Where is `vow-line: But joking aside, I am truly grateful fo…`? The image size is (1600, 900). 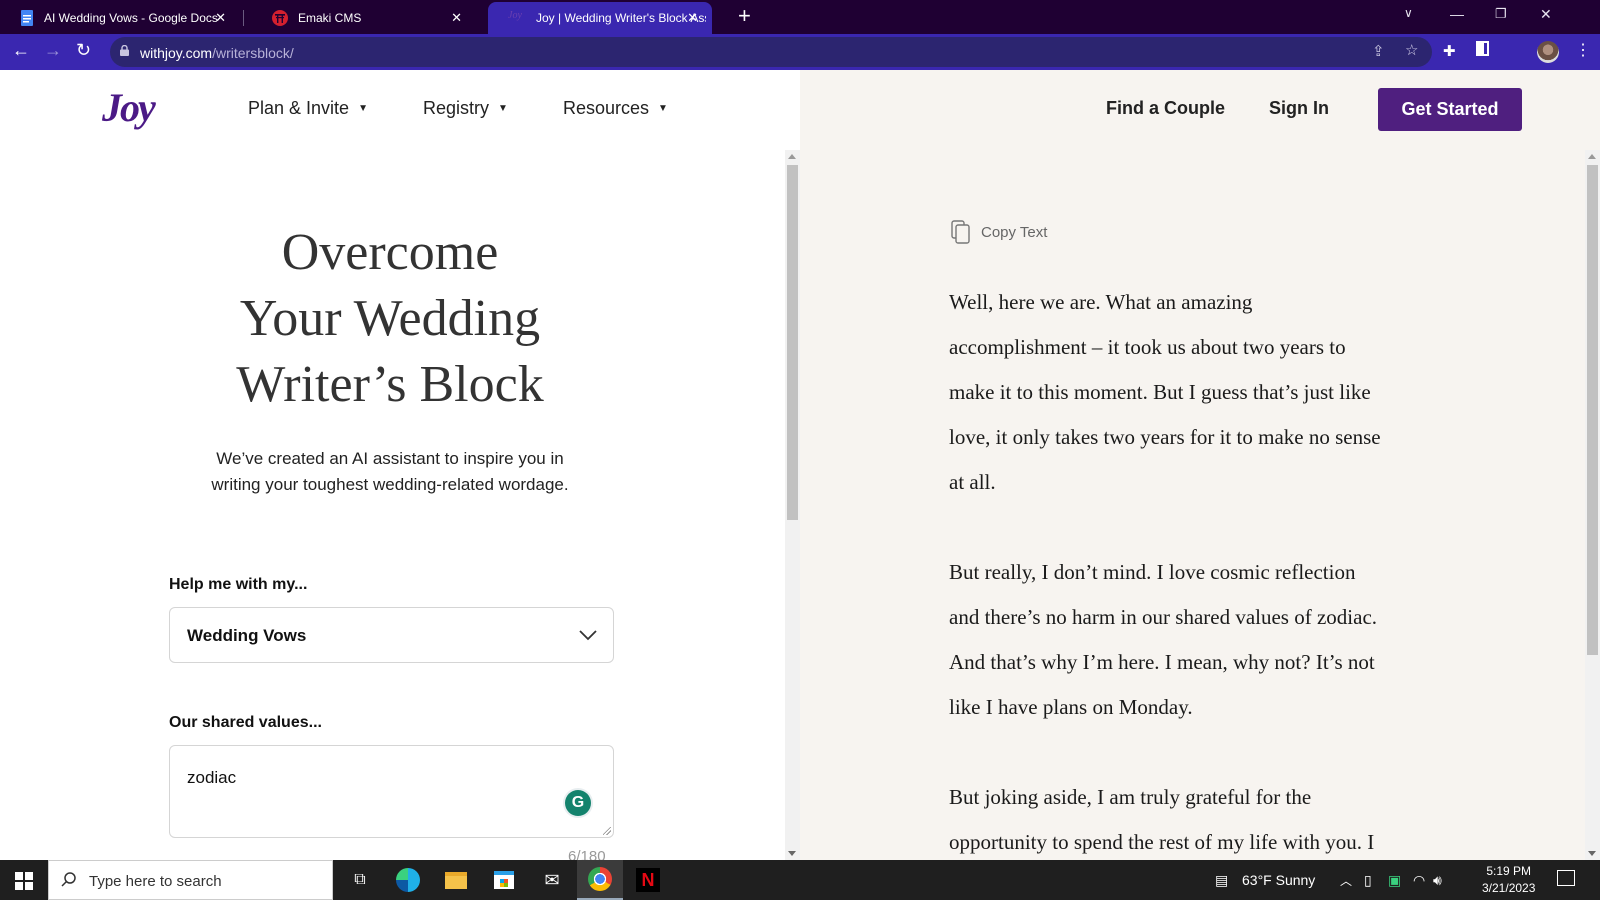
vow-line: But joking aside, I am truly grateful fo… is located at coordinates (1130, 797).